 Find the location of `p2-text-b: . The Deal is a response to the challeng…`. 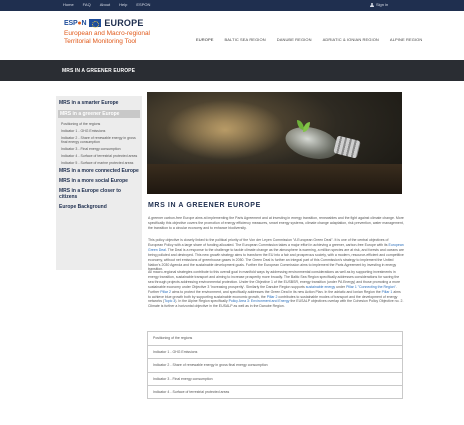

p2-text-b: . The Deal is a response to the challeng… is located at coordinates (276, 259).